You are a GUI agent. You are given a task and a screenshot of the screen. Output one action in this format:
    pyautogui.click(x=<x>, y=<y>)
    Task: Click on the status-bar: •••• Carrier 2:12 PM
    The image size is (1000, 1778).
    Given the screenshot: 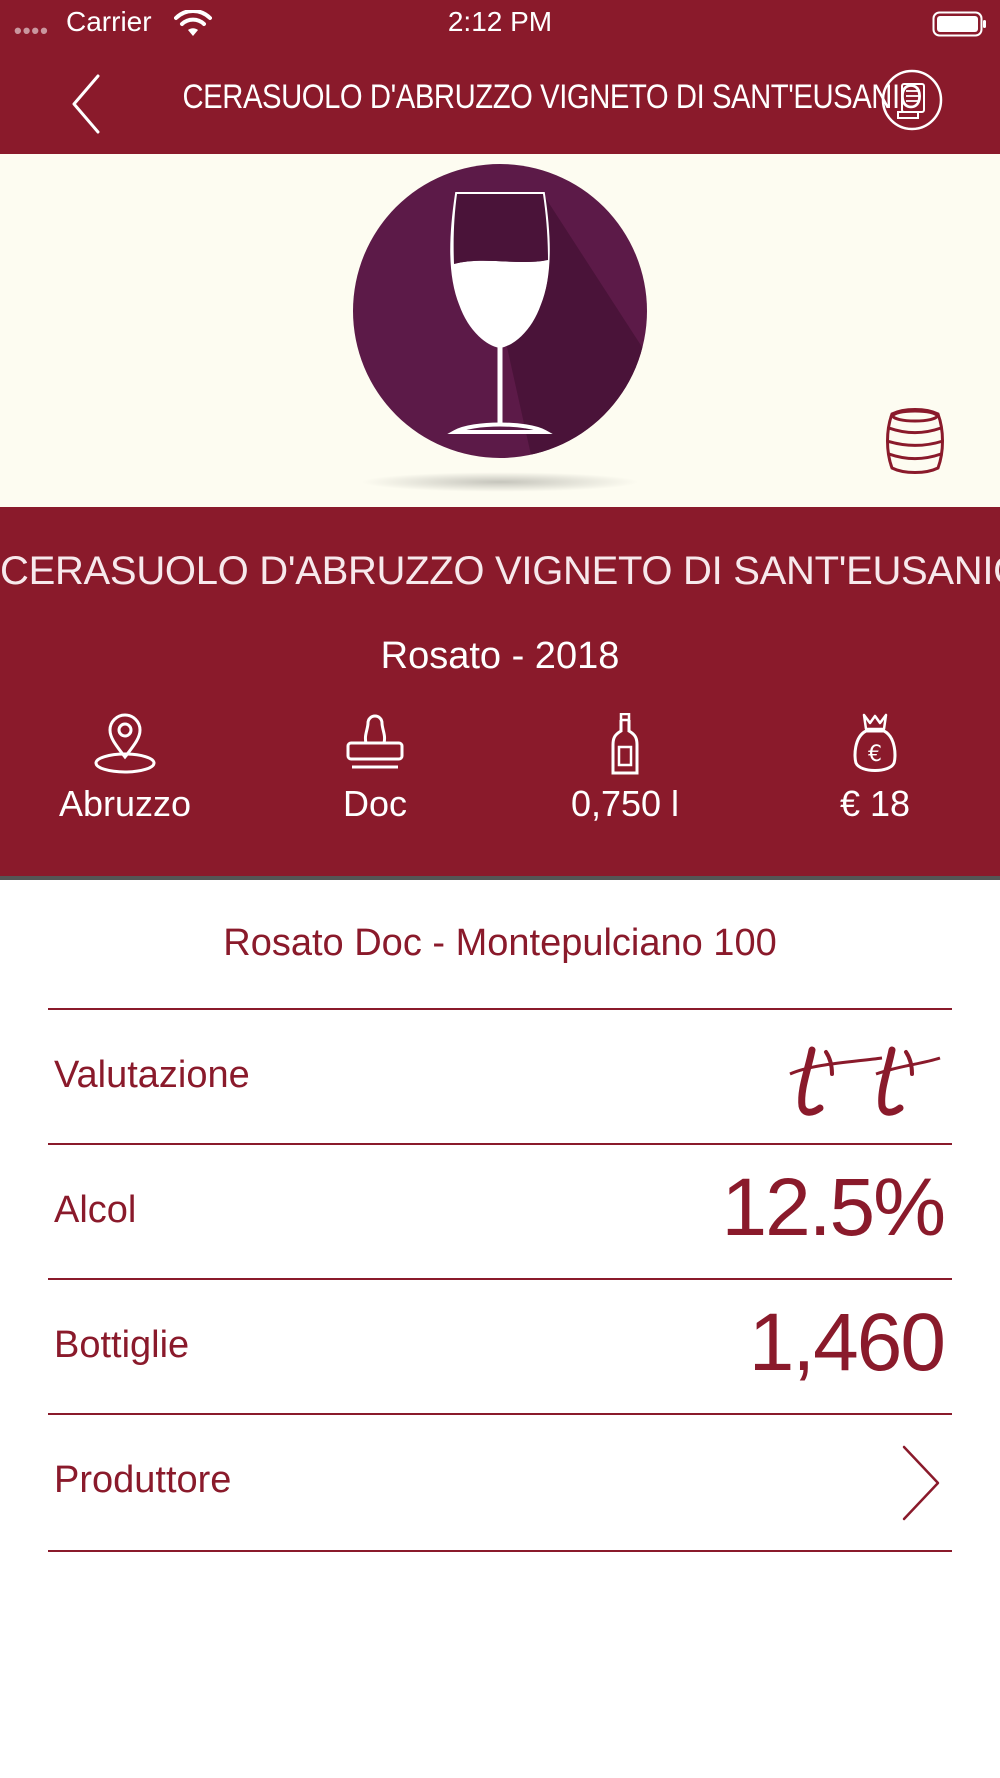 What is the action you would take?
    pyautogui.click(x=500, y=24)
    